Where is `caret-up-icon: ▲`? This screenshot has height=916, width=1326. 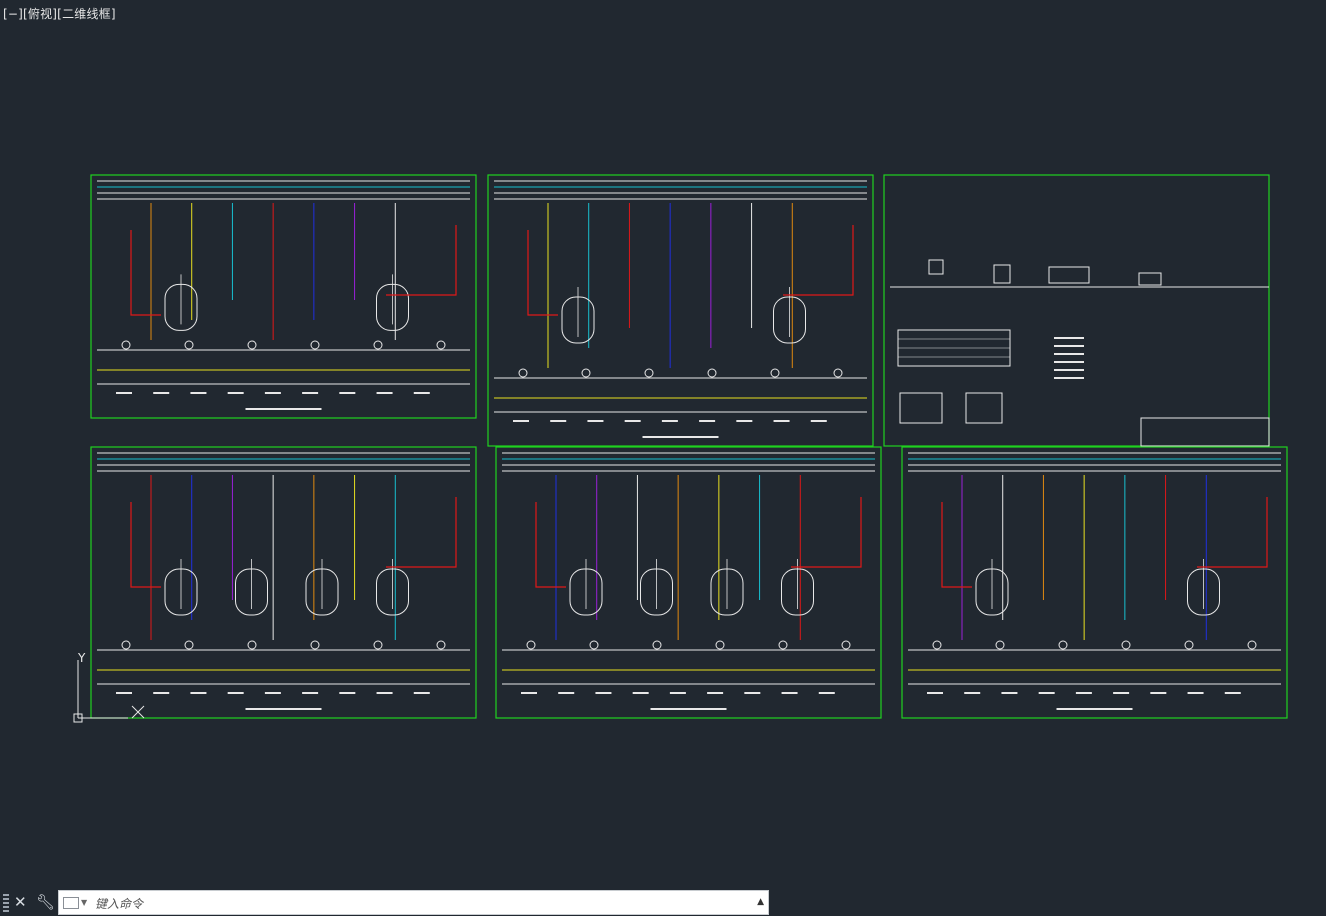 caret-up-icon: ▲ is located at coordinates (760, 902).